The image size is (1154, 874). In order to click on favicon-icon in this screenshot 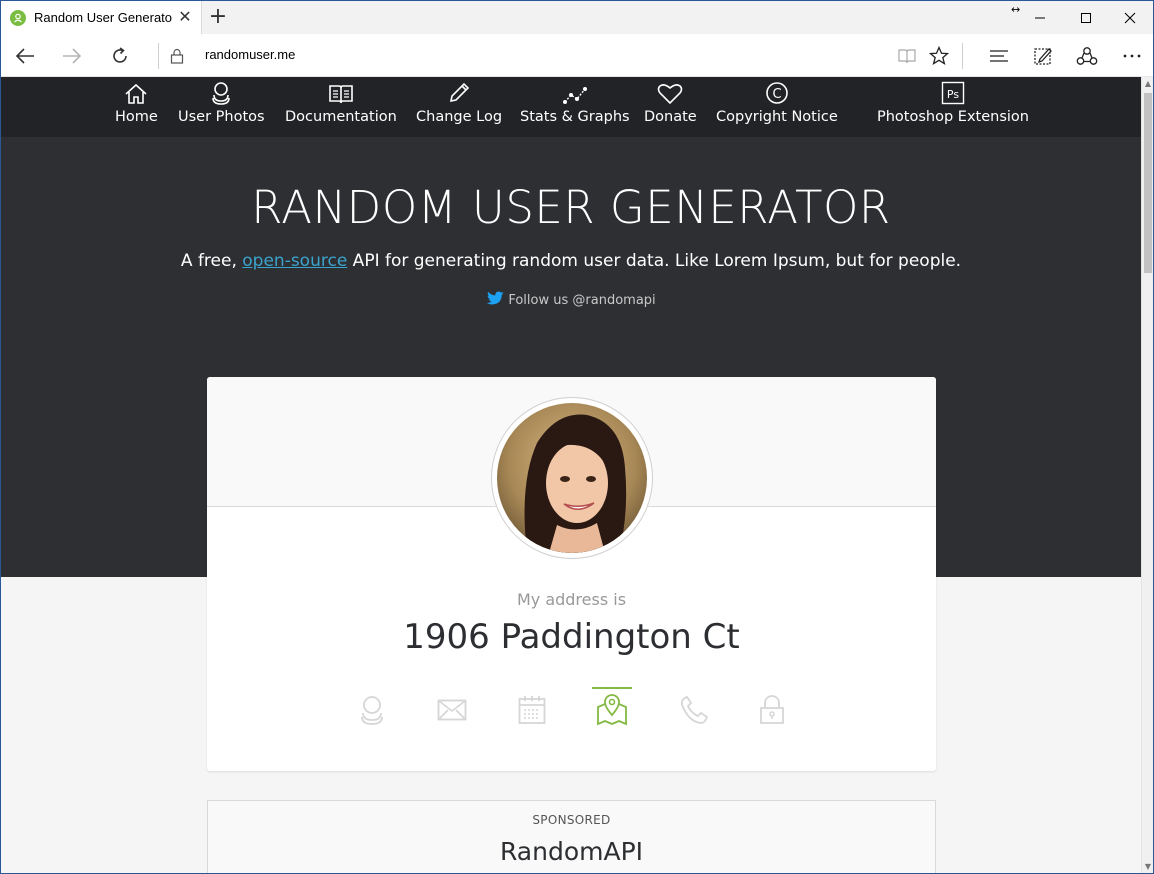, I will do `click(18, 17)`.